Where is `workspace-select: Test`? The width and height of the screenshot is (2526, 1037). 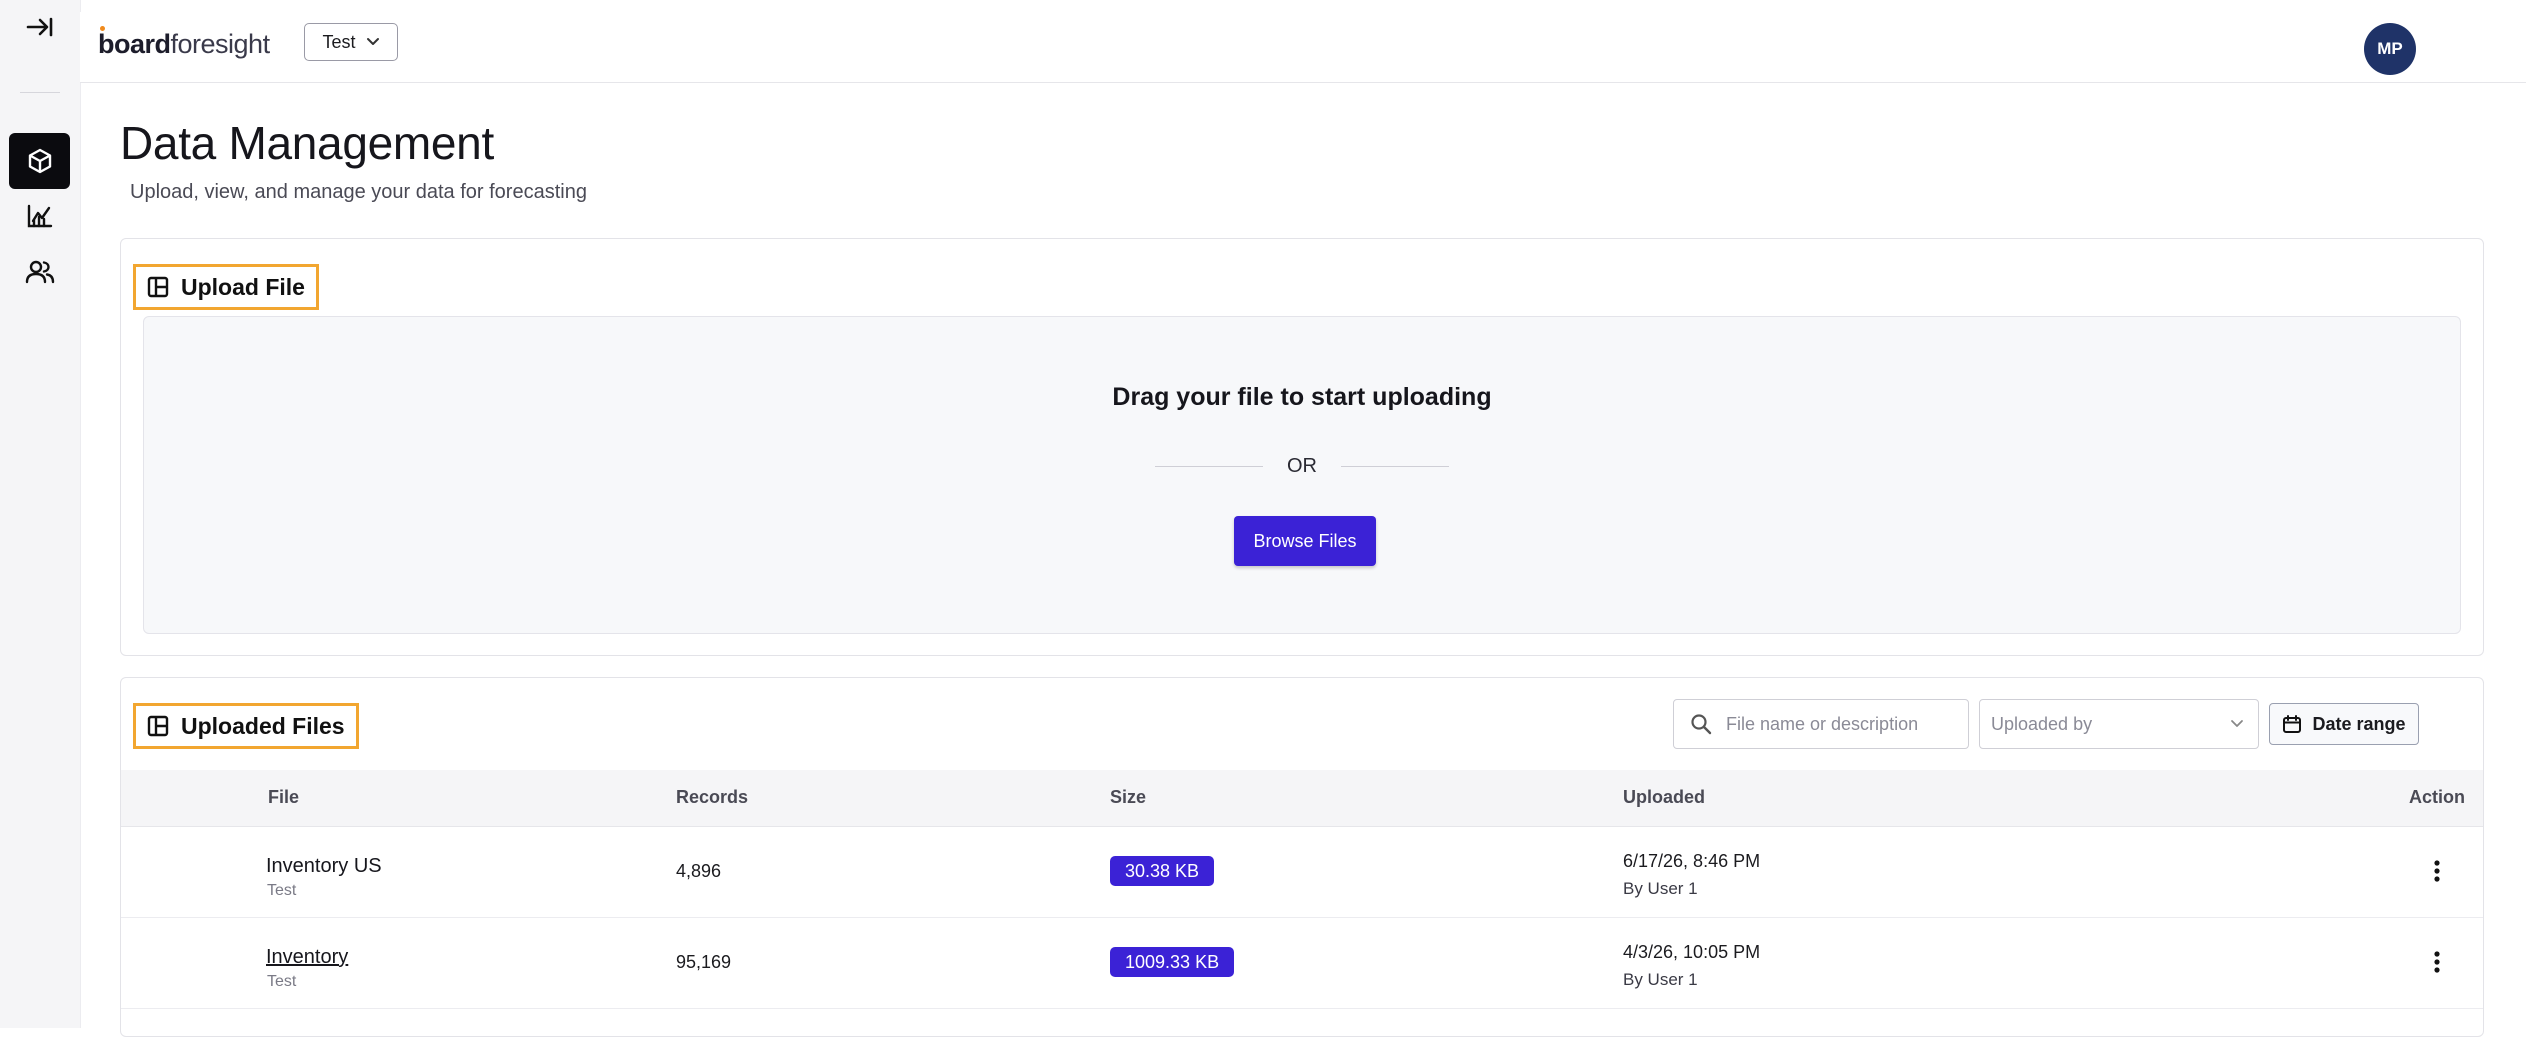
workspace-select: Test is located at coordinates (351, 42).